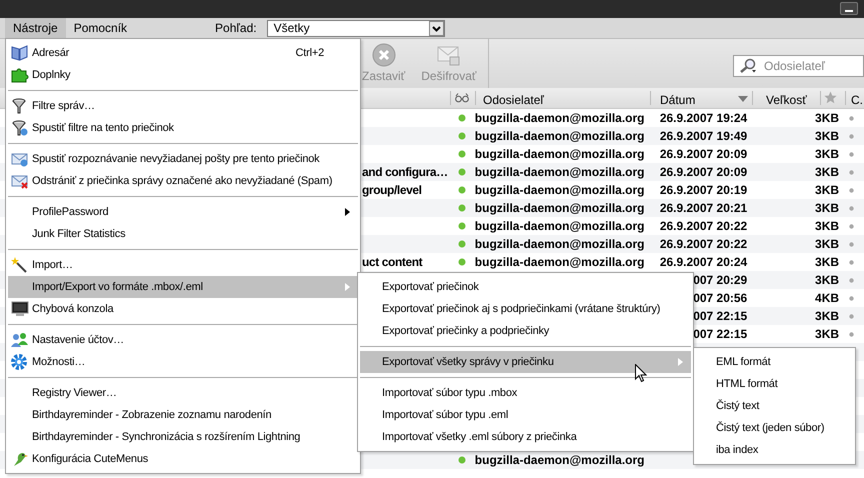  What do you see at coordinates (183, 53) in the screenshot?
I see `menu-item: Adresár Ctrl+2` at bounding box center [183, 53].